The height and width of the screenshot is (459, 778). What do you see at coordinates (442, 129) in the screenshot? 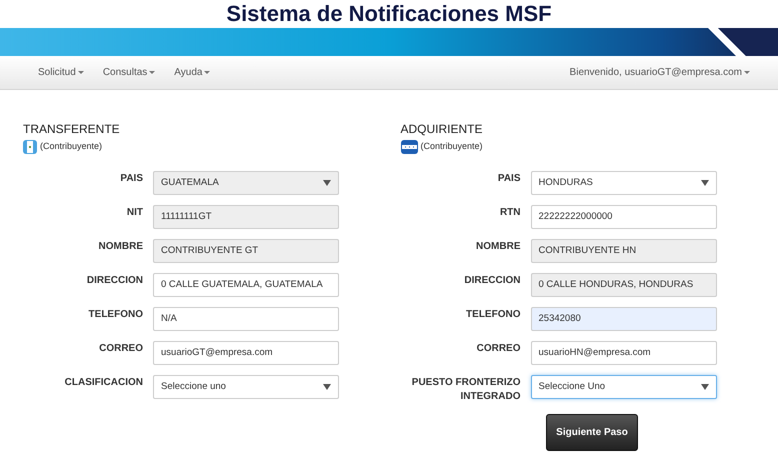
I see `section-title: ADQUIRIENTE` at bounding box center [442, 129].